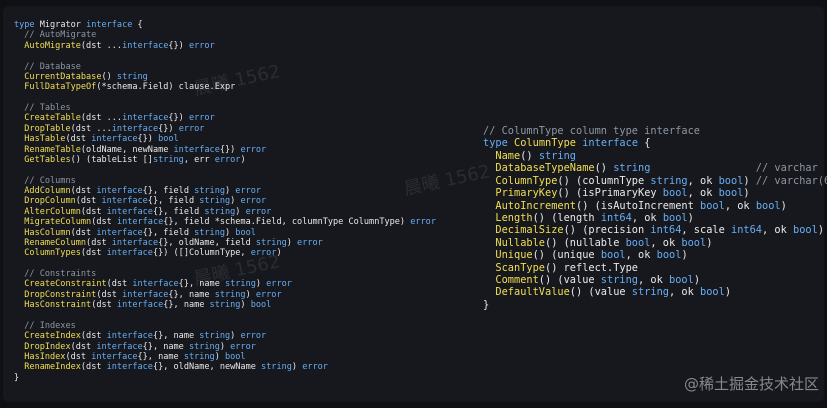 The image size is (827, 408). What do you see at coordinates (178, 118) in the screenshot?
I see `code-token: {})` at bounding box center [178, 118].